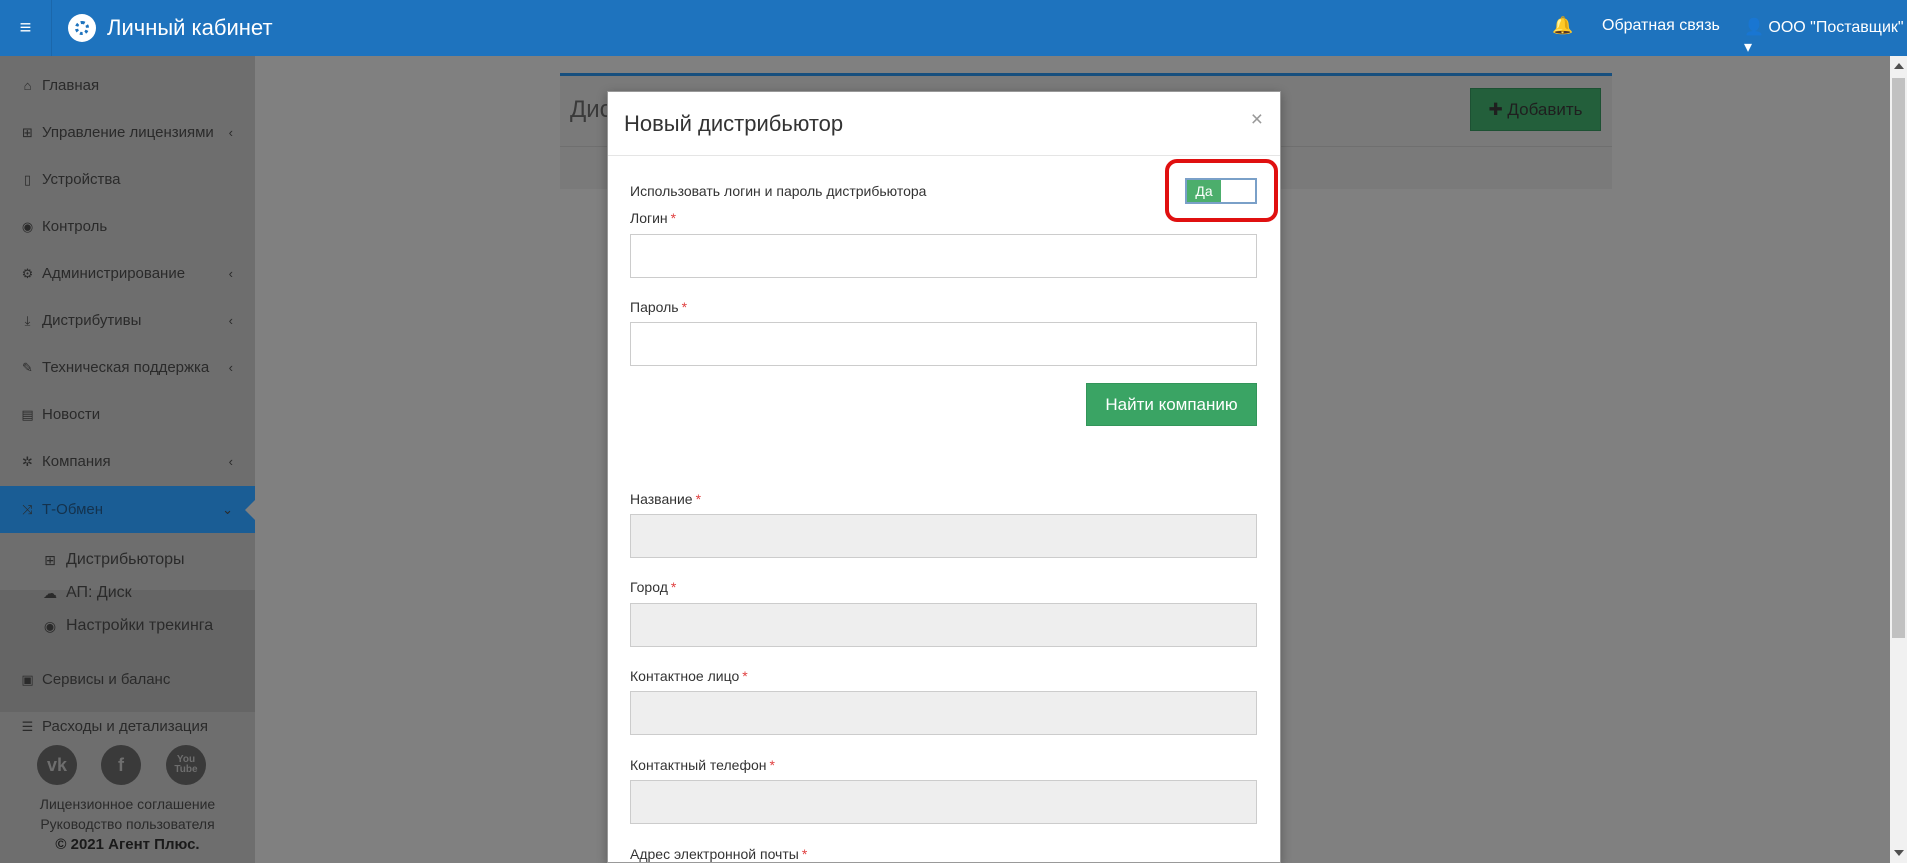 The height and width of the screenshot is (863, 1907). What do you see at coordinates (27, 273) in the screenshot?
I see `gears-icon: ⚙` at bounding box center [27, 273].